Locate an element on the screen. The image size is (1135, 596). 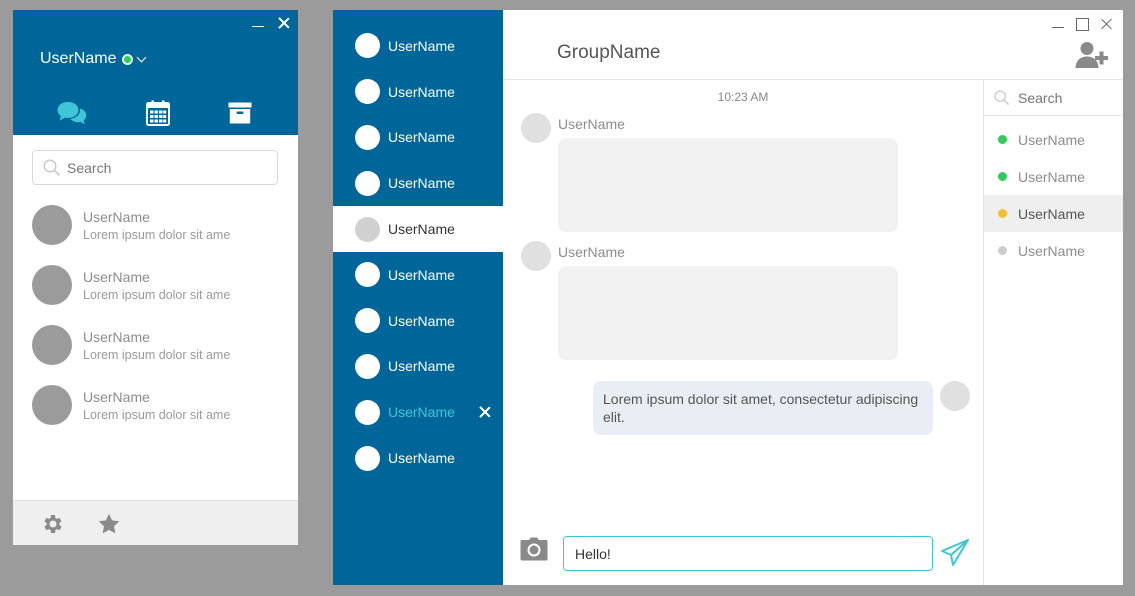
archive-icon is located at coordinates (240, 113).